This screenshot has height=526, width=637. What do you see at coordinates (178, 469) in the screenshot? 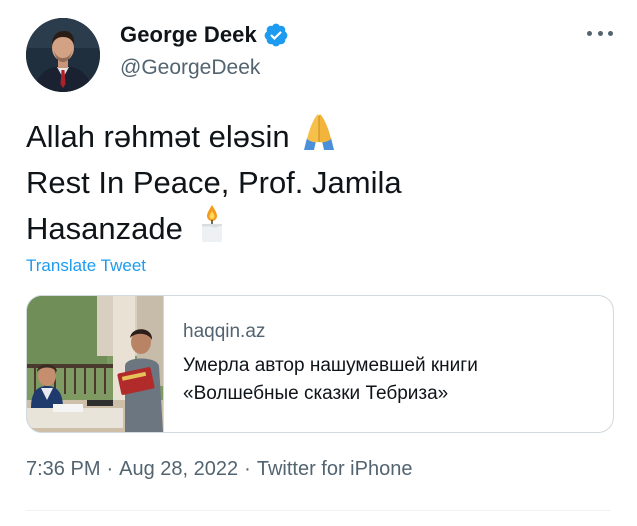
I see `tweet-date: Aug 28, 2022` at bounding box center [178, 469].